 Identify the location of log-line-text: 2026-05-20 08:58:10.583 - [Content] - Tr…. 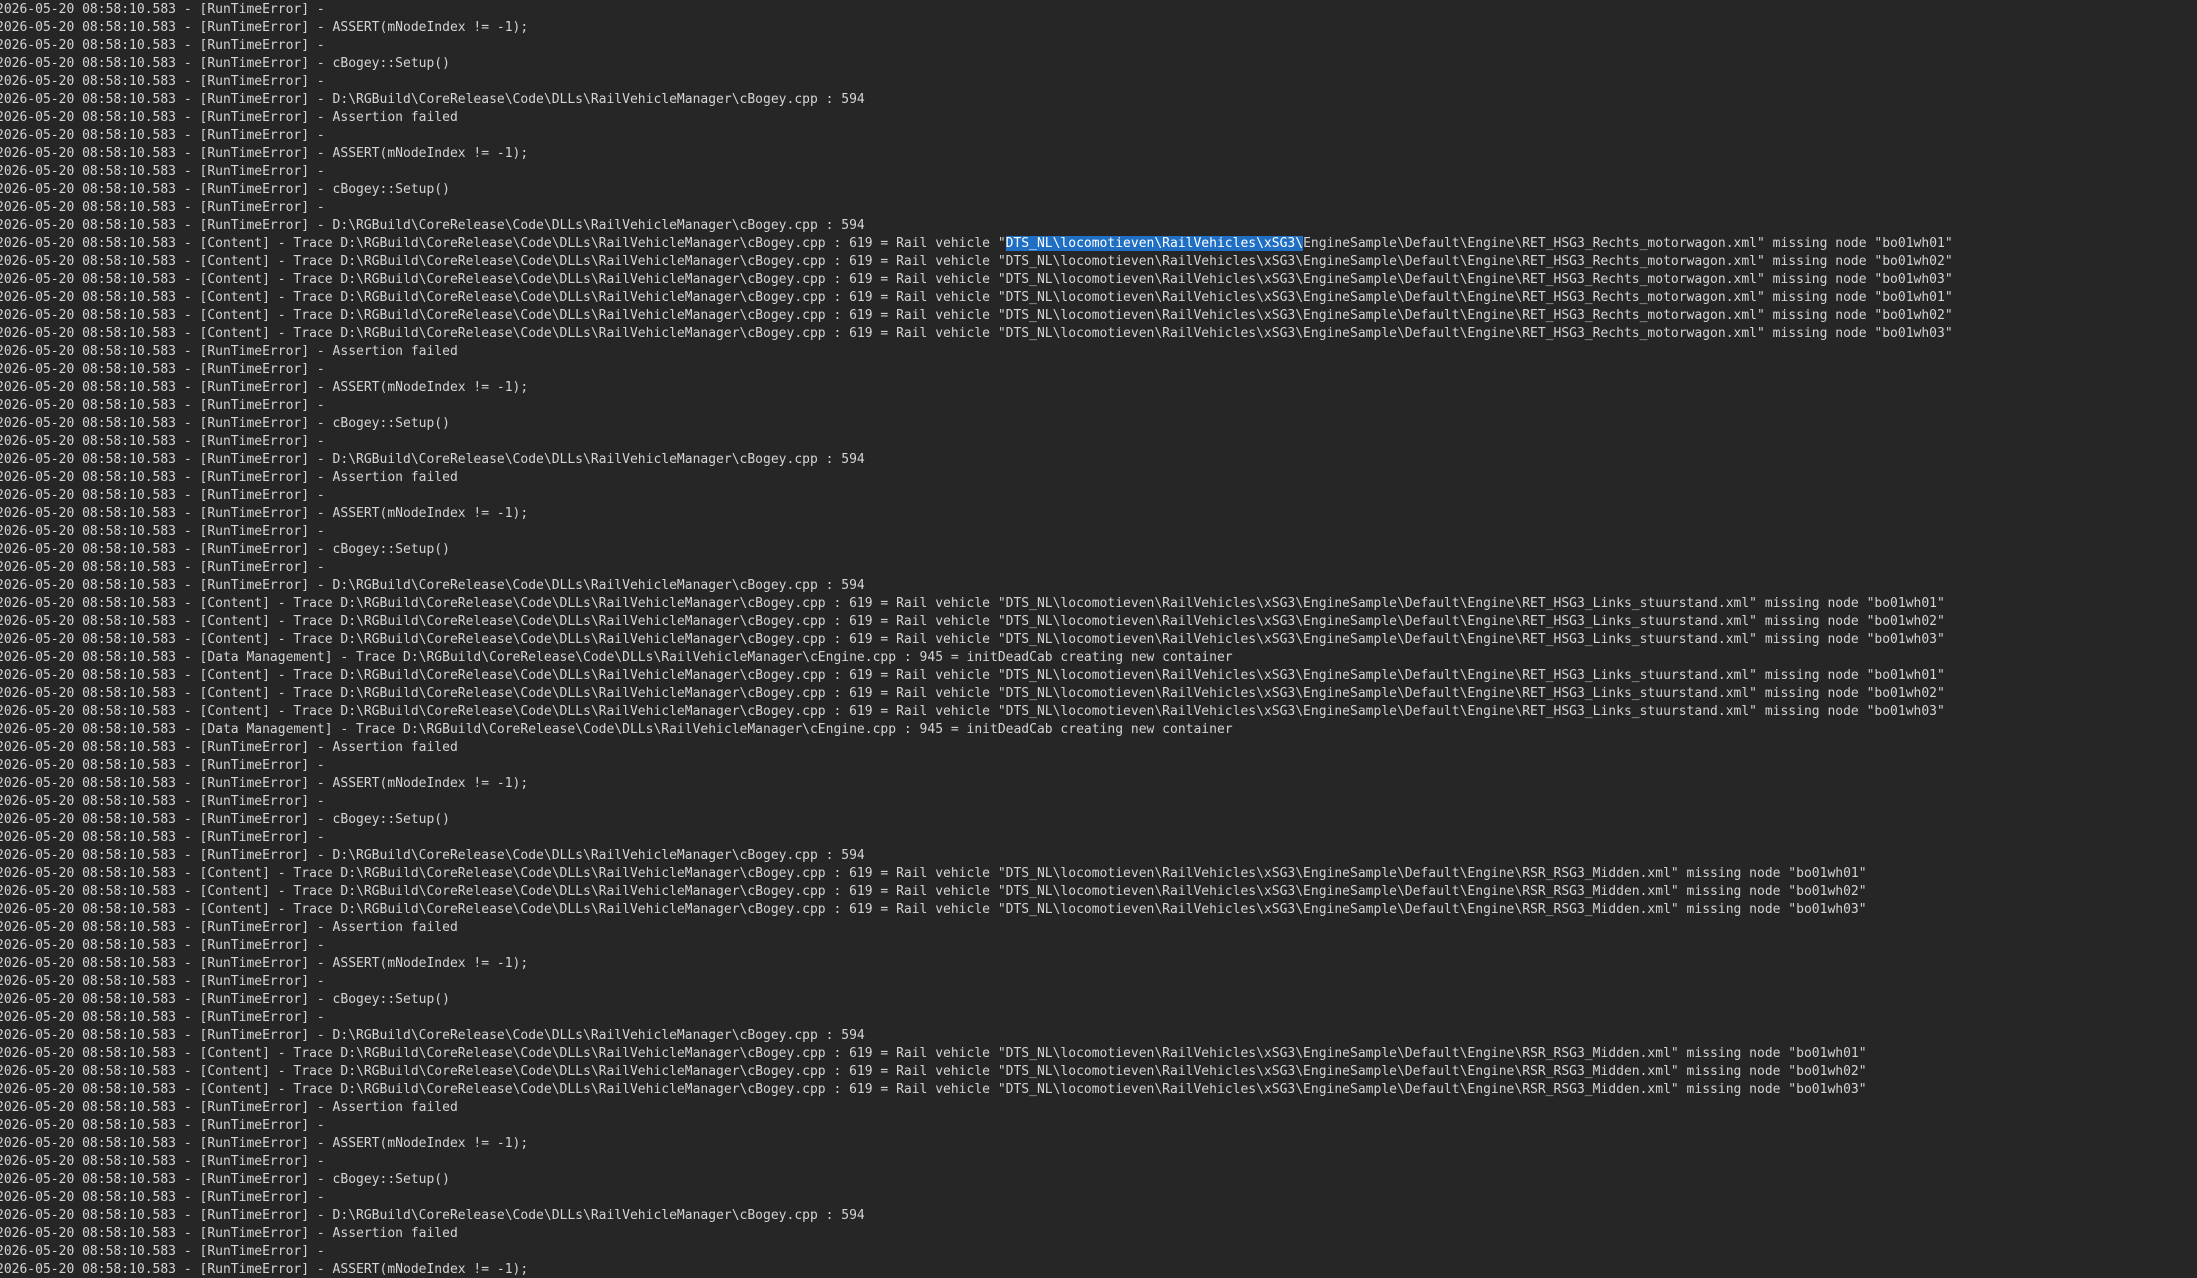
(503, 243).